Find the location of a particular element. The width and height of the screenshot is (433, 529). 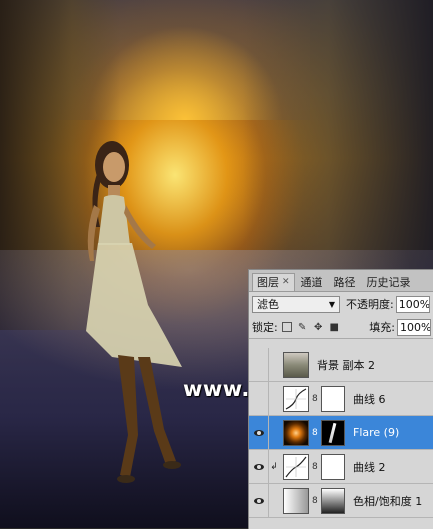

blend-row: 滤色 ▼ 不透明度: 100% is located at coordinates (341, 304).